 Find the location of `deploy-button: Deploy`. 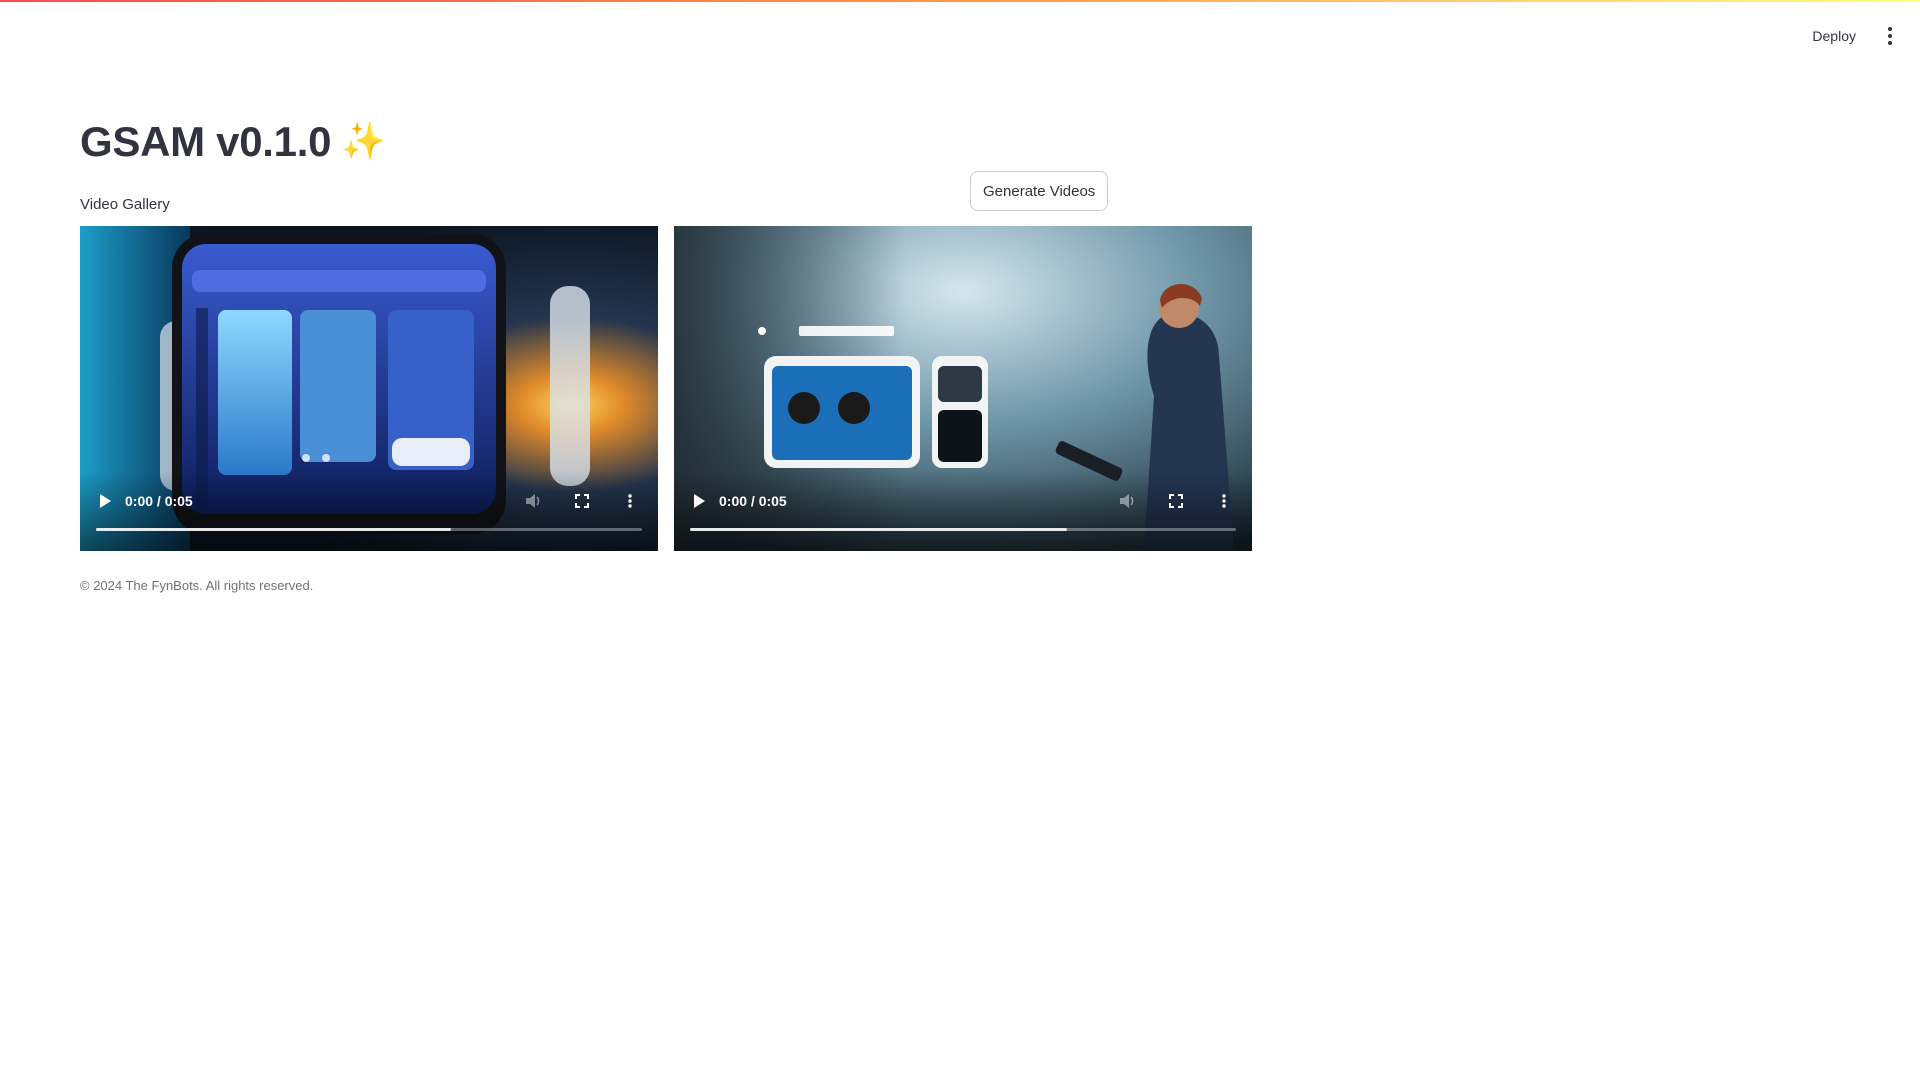

deploy-button: Deploy is located at coordinates (1834, 36).